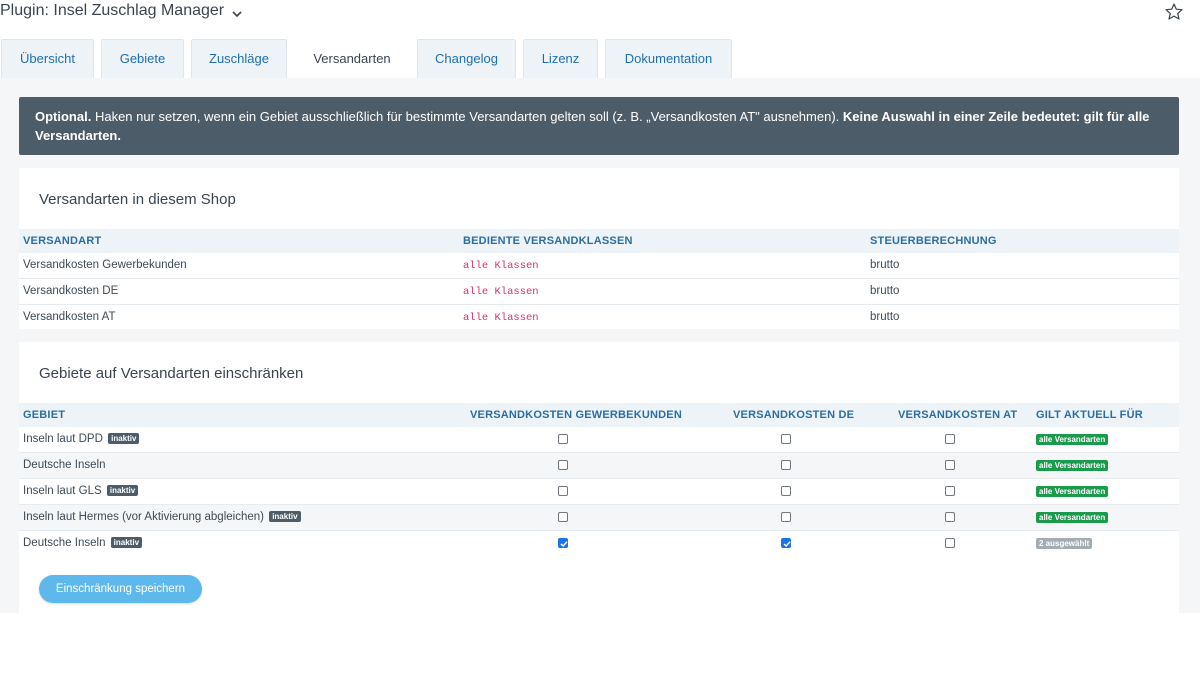 This screenshot has width=1200, height=675. Describe the element at coordinates (63, 439) in the screenshot. I see `area-name: Inseln laut DPD` at that location.